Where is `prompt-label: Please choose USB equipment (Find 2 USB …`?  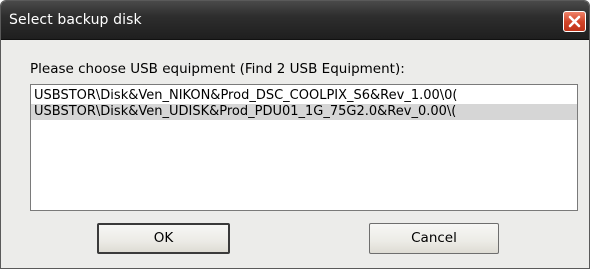
prompt-label: Please choose USB equipment (Find 2 USB … is located at coordinates (217, 69).